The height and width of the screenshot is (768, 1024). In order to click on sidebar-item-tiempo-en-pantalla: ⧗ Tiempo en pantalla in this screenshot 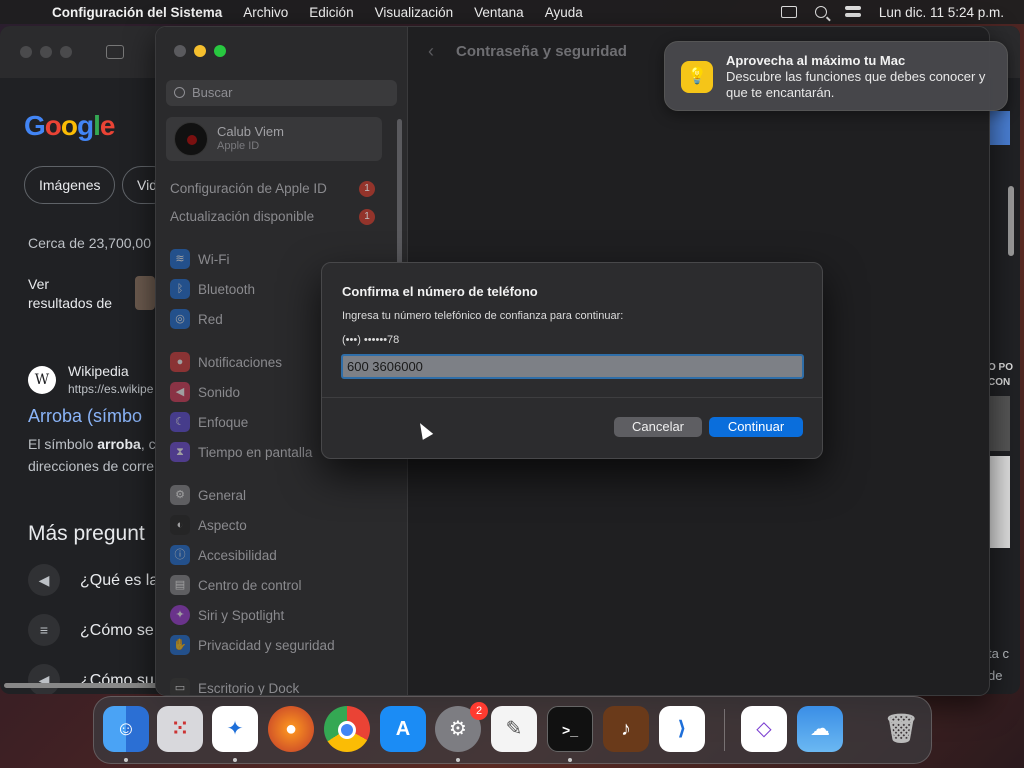, I will do `click(241, 452)`.